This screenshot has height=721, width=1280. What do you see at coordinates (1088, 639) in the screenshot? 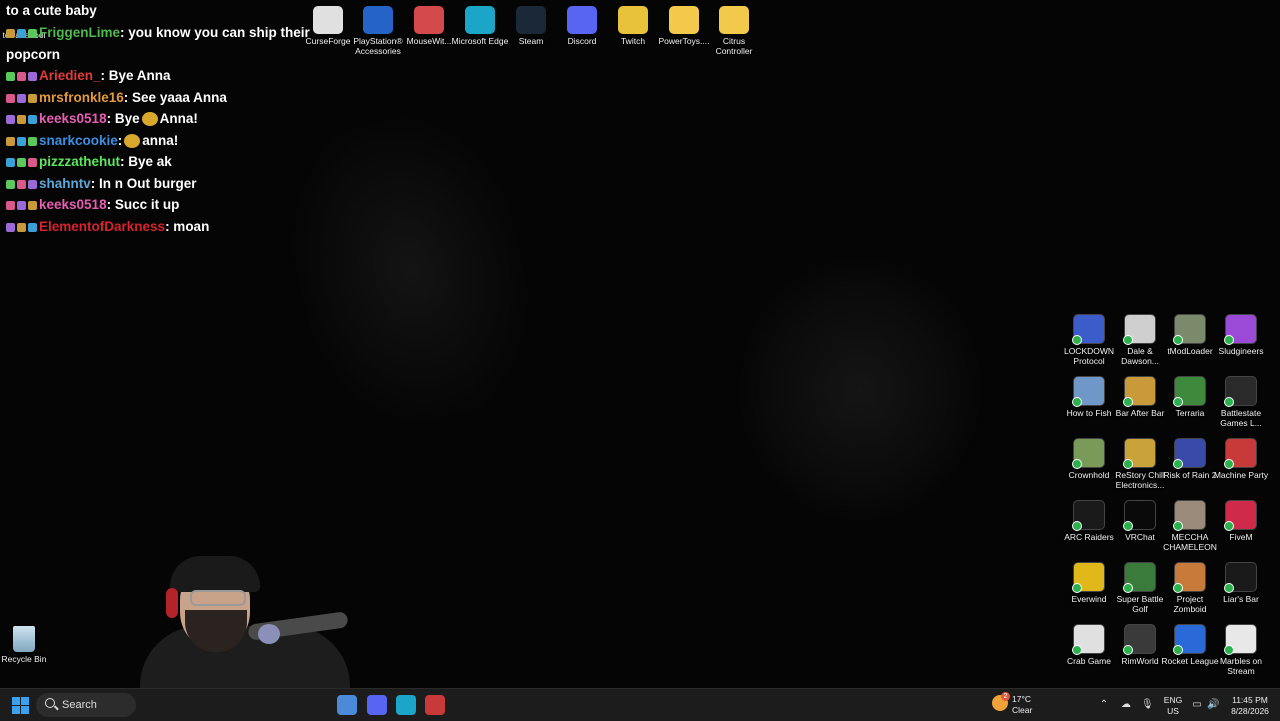
I see `crab-game-icon` at bounding box center [1088, 639].